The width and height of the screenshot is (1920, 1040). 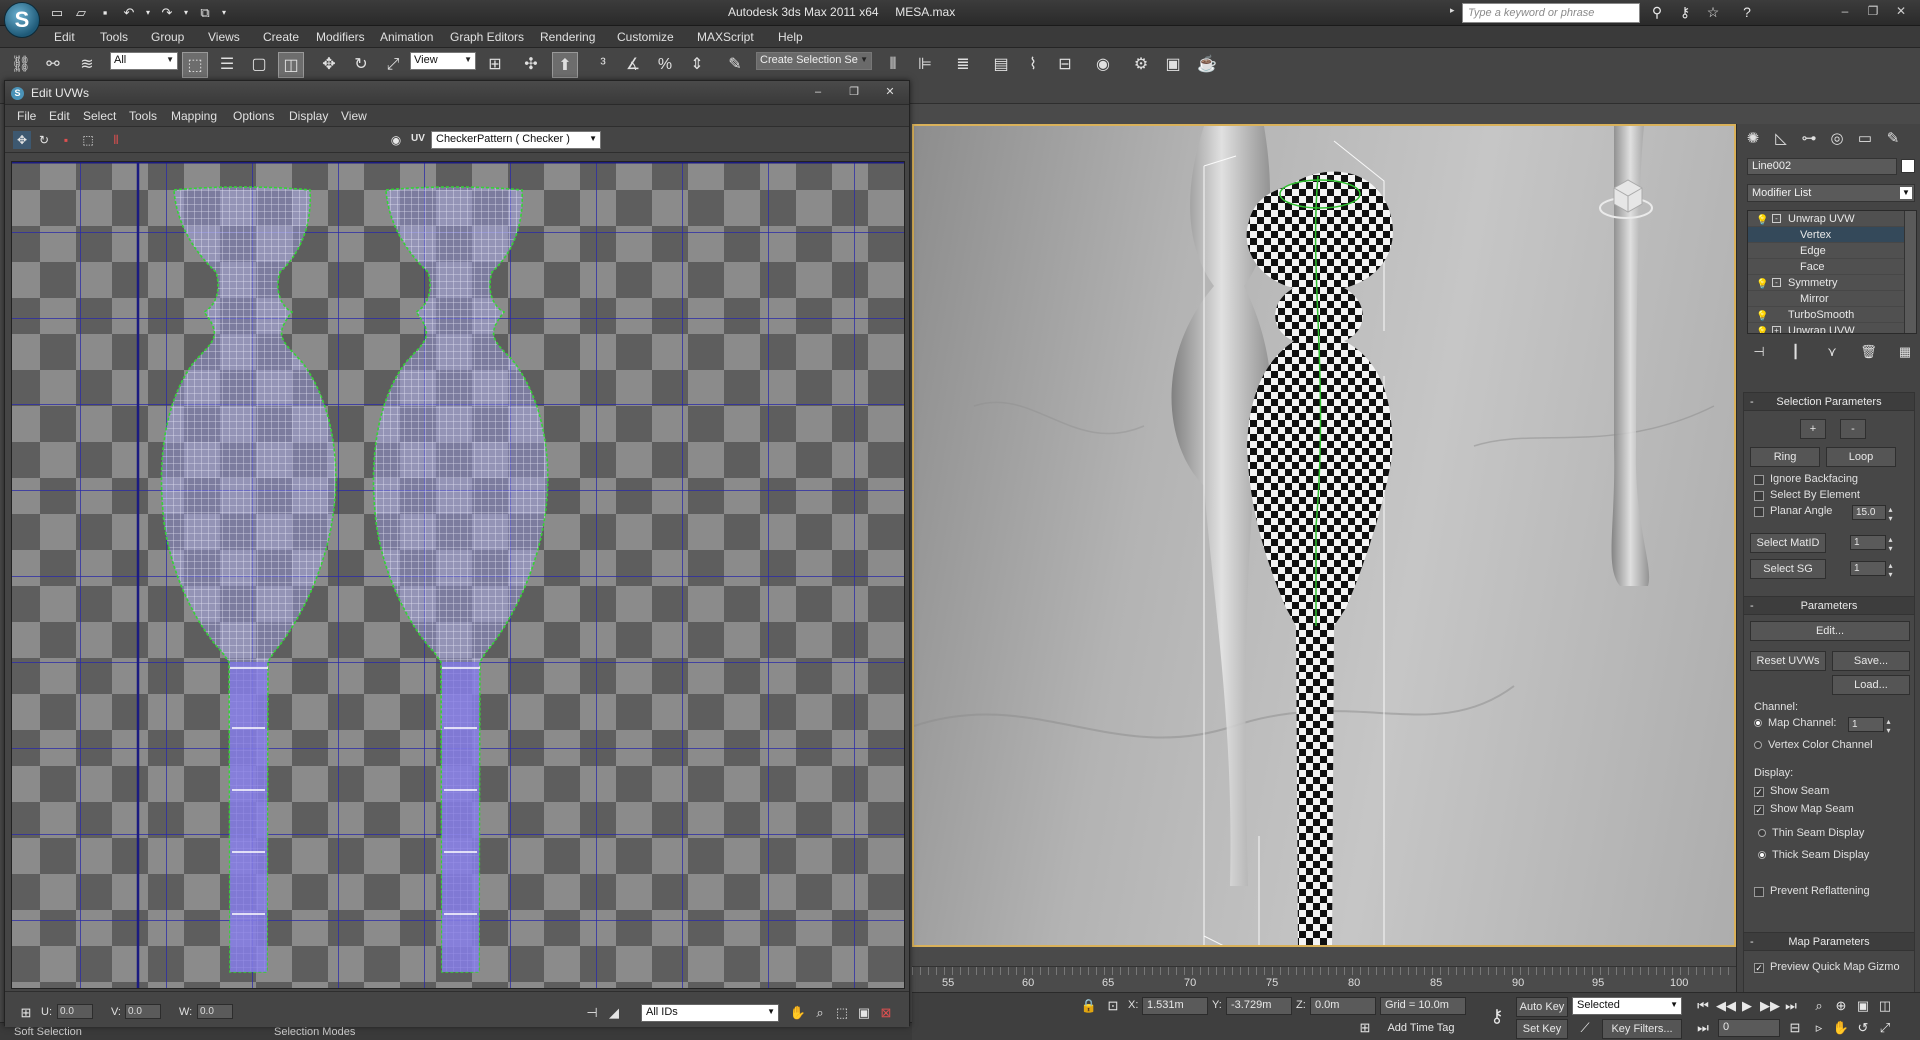 I want to click on menu-group: Group, so click(x=167, y=37).